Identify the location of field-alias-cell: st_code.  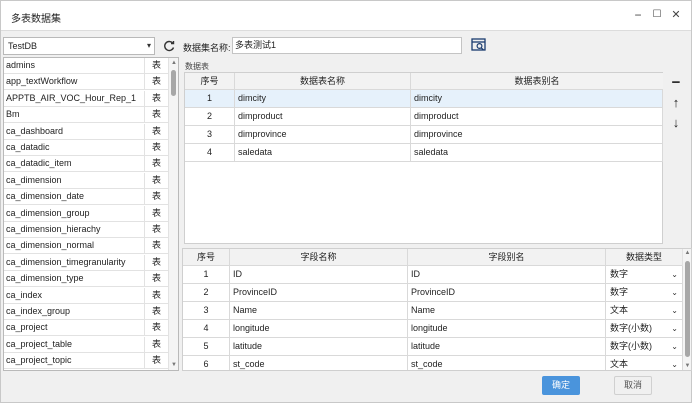
(507, 363).